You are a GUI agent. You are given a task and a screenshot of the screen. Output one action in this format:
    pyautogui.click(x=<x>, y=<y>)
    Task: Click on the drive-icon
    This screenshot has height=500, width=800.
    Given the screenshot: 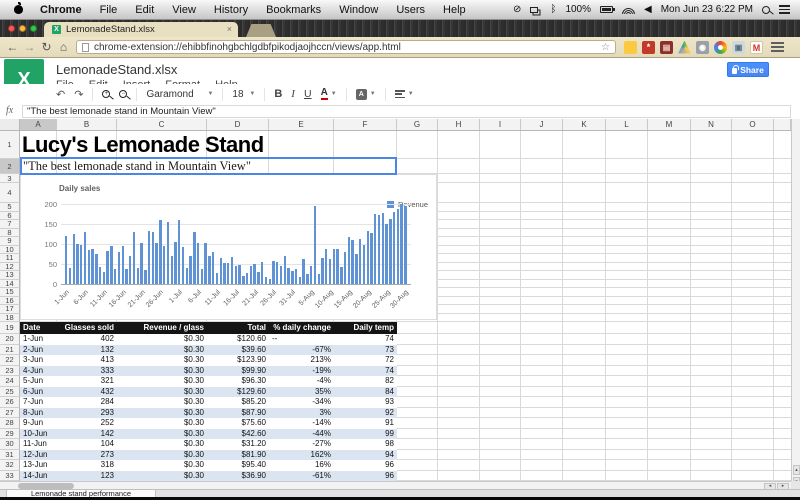 What is the action you would take?
    pyautogui.click(x=684, y=47)
    